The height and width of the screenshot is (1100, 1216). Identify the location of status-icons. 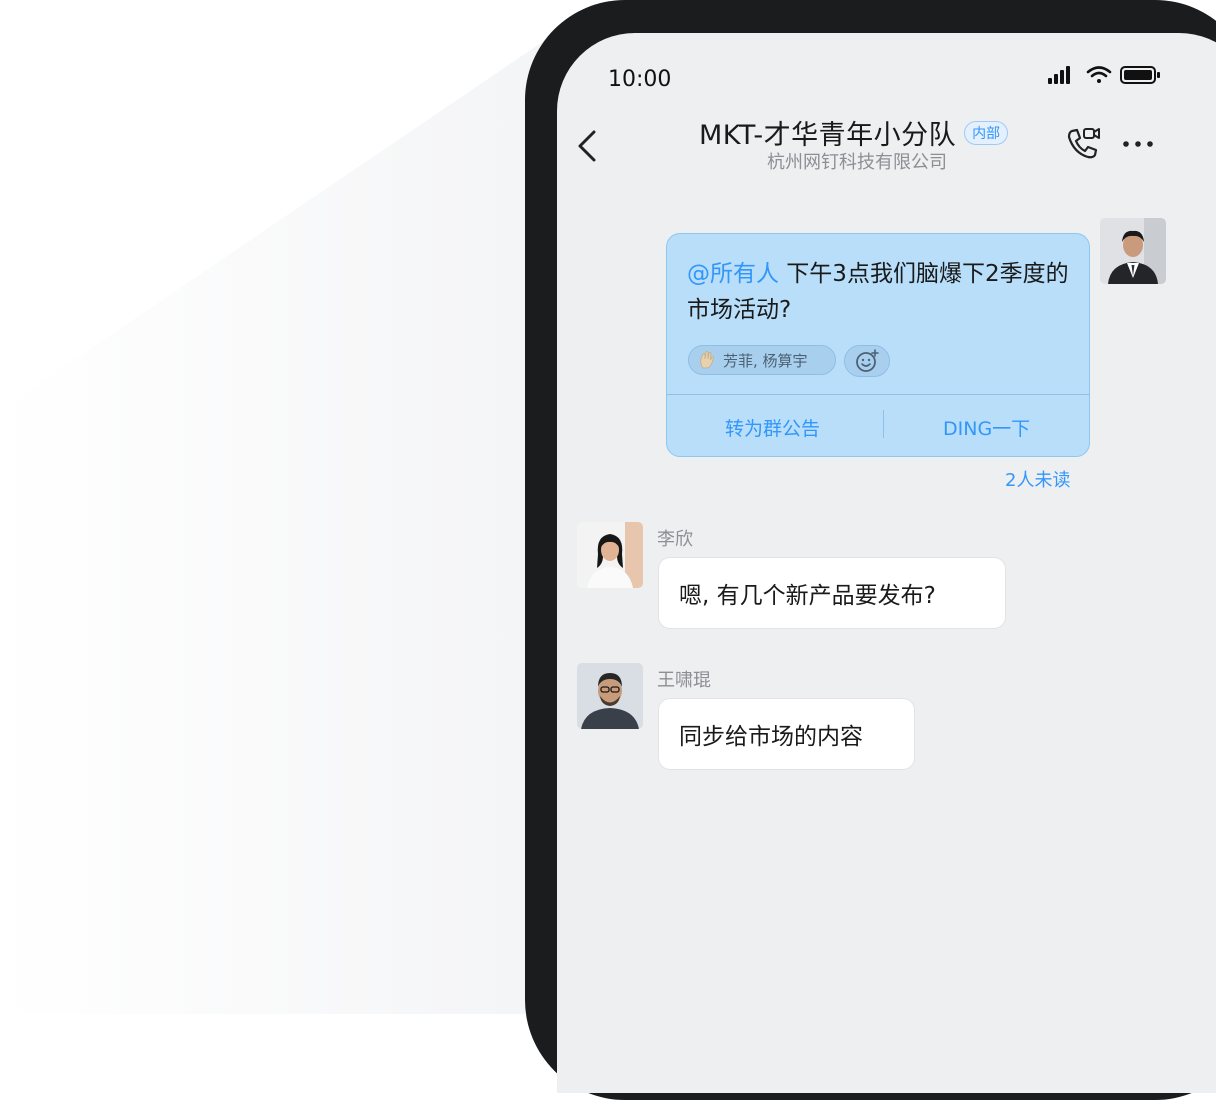
(1104, 75).